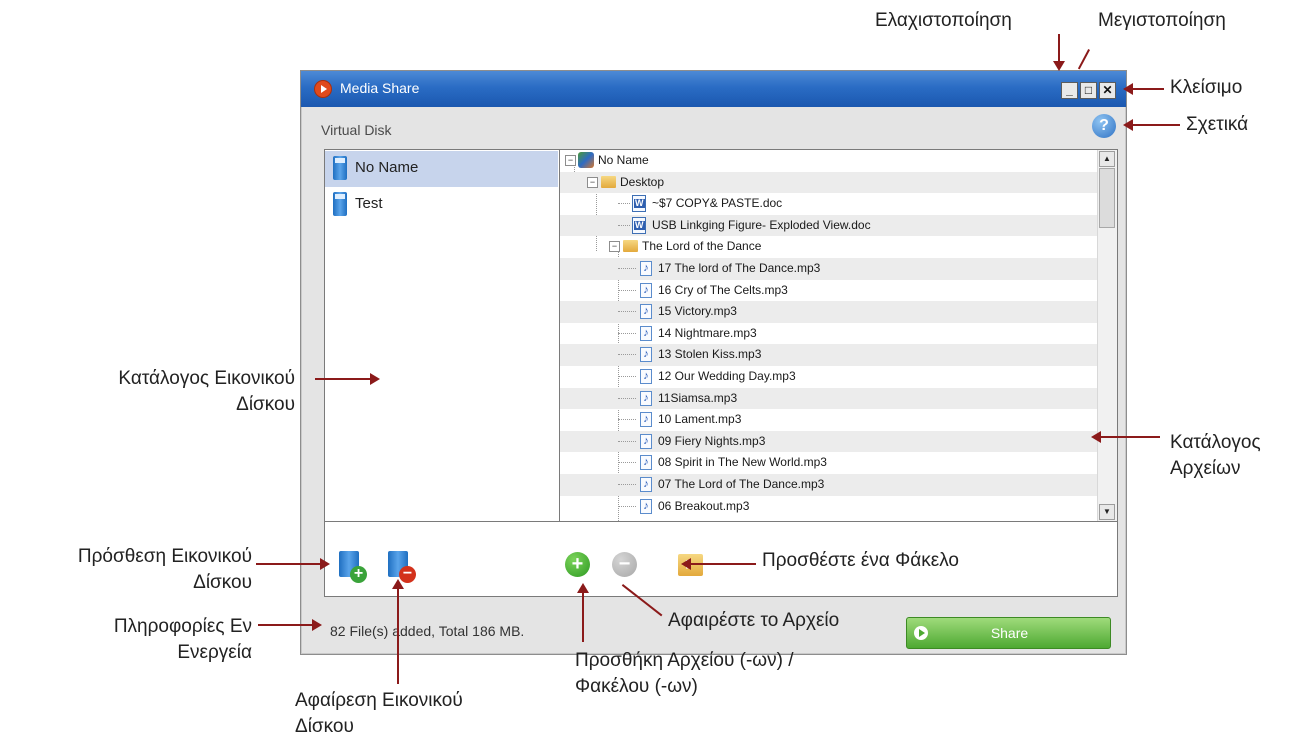  What do you see at coordinates (829, 269) in the screenshot?
I see `tree-row: ♪ 17 The lord of The Dance.mp3` at bounding box center [829, 269].